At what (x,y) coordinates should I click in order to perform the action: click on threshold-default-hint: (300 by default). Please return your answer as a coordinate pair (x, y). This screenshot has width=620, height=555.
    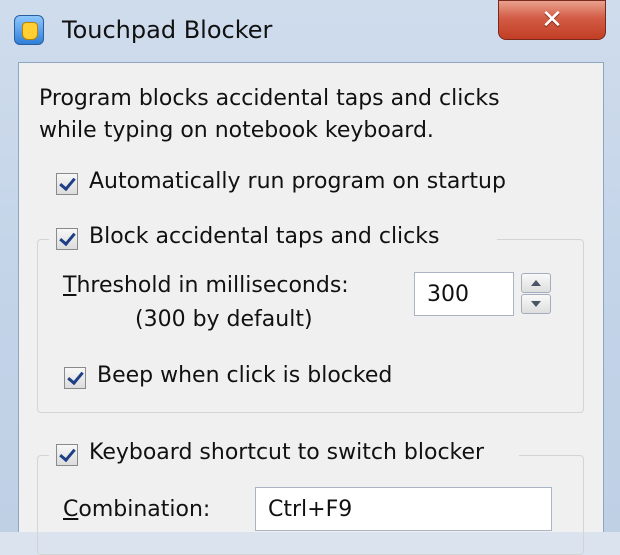
    Looking at the image, I should click on (224, 319).